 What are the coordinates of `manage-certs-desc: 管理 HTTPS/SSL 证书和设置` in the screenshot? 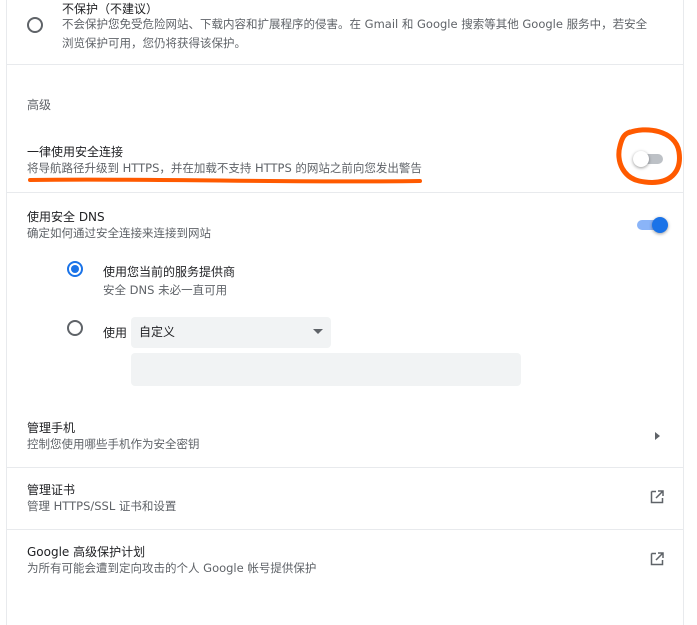 It's located at (102, 506).